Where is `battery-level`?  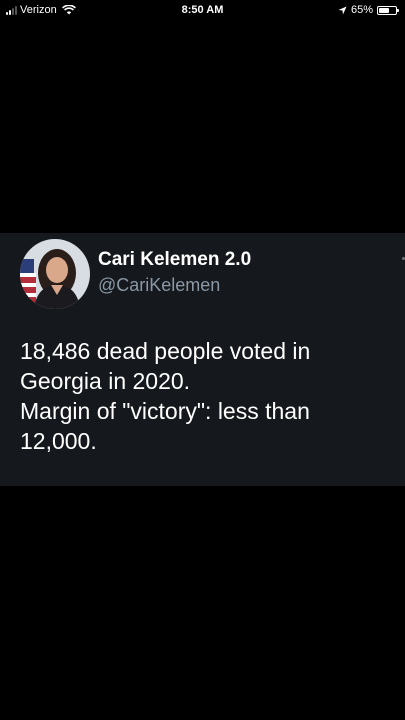 battery-level is located at coordinates (384, 10).